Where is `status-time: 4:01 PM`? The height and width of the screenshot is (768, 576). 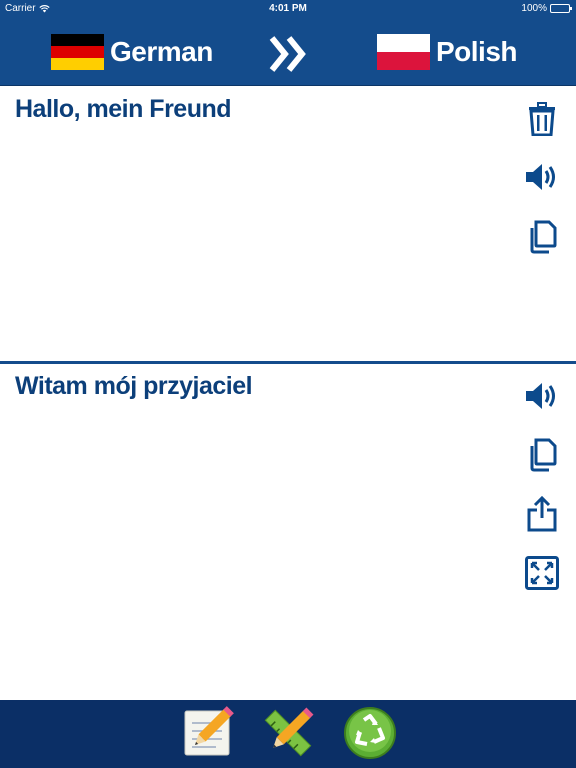
status-time: 4:01 PM is located at coordinates (288, 8).